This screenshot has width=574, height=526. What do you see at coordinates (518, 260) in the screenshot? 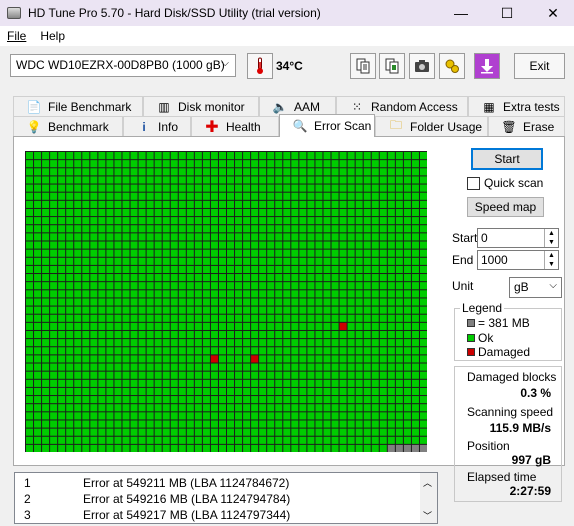
I see `end-input: 1000 ▲ ▼` at bounding box center [518, 260].